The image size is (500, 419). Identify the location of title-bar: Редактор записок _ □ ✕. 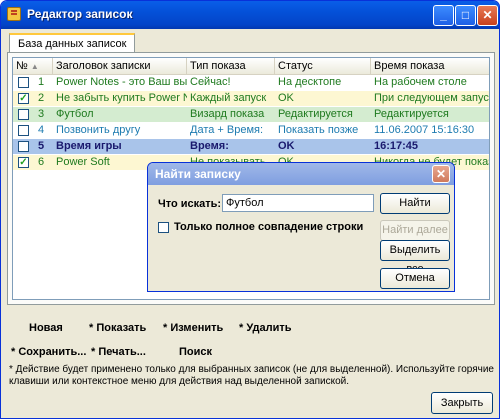
(250, 15).